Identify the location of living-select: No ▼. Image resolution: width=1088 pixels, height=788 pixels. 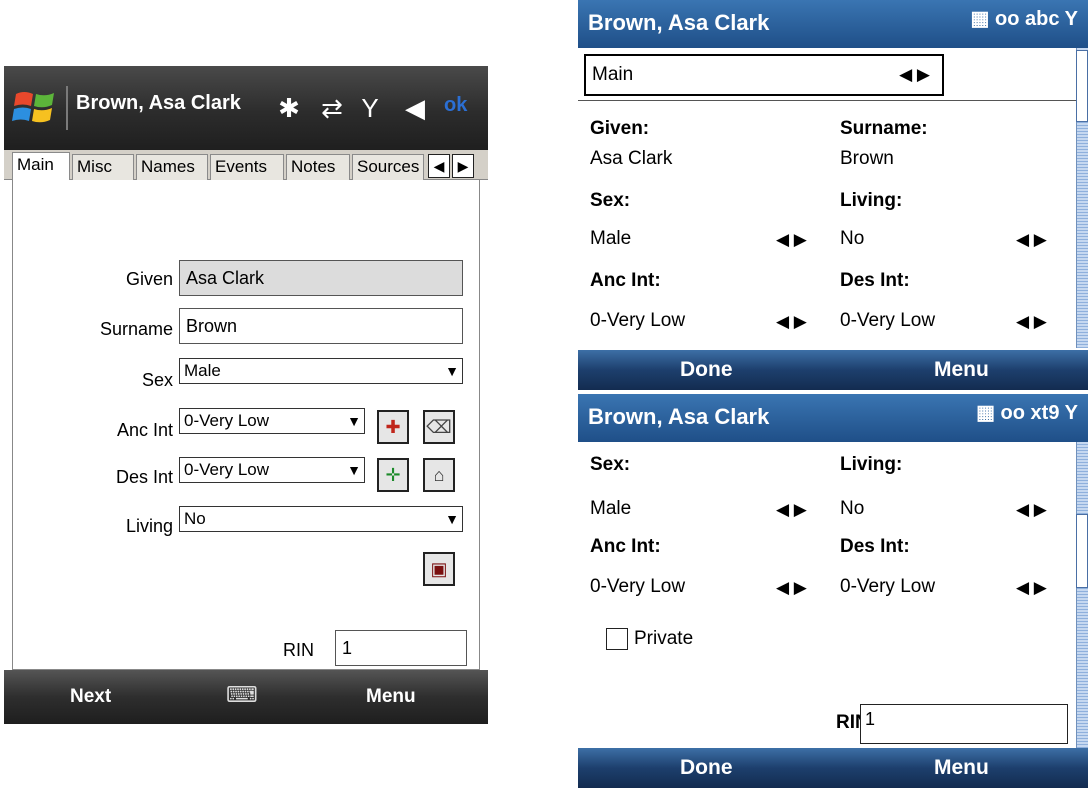
(321, 519).